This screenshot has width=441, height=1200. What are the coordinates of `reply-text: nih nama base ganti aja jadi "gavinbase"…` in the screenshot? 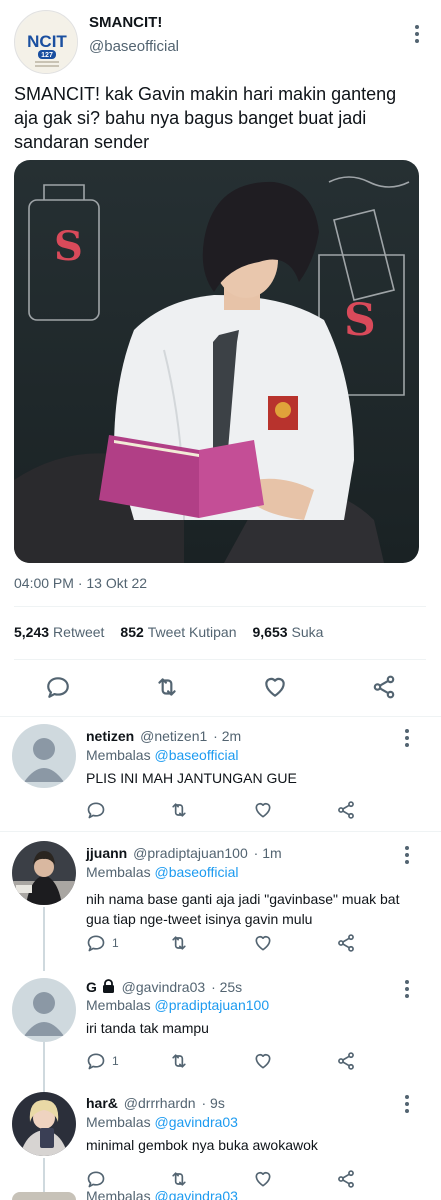 It's located at (243, 909).